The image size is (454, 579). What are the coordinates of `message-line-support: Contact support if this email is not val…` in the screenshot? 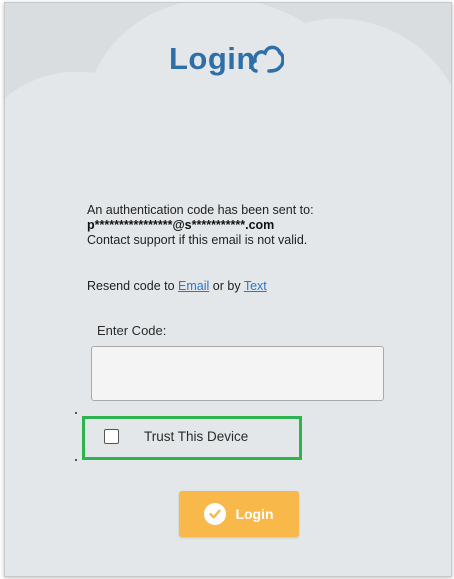 It's located at (197, 240).